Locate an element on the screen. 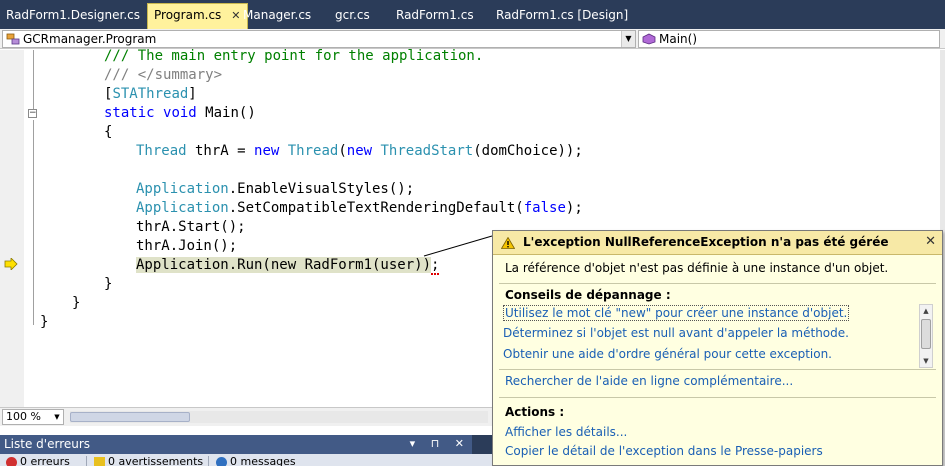  navigation-bar: GCRmanager.Program ▼ Main() is located at coordinates (472, 39).